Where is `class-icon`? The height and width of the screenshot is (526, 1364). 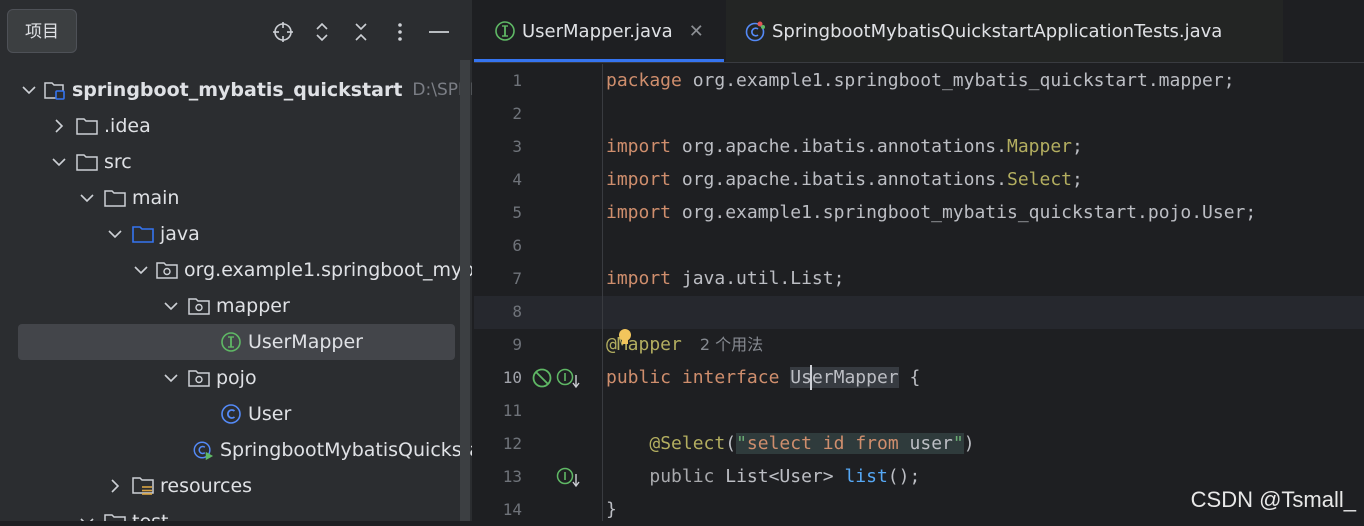
class-icon is located at coordinates (231, 414).